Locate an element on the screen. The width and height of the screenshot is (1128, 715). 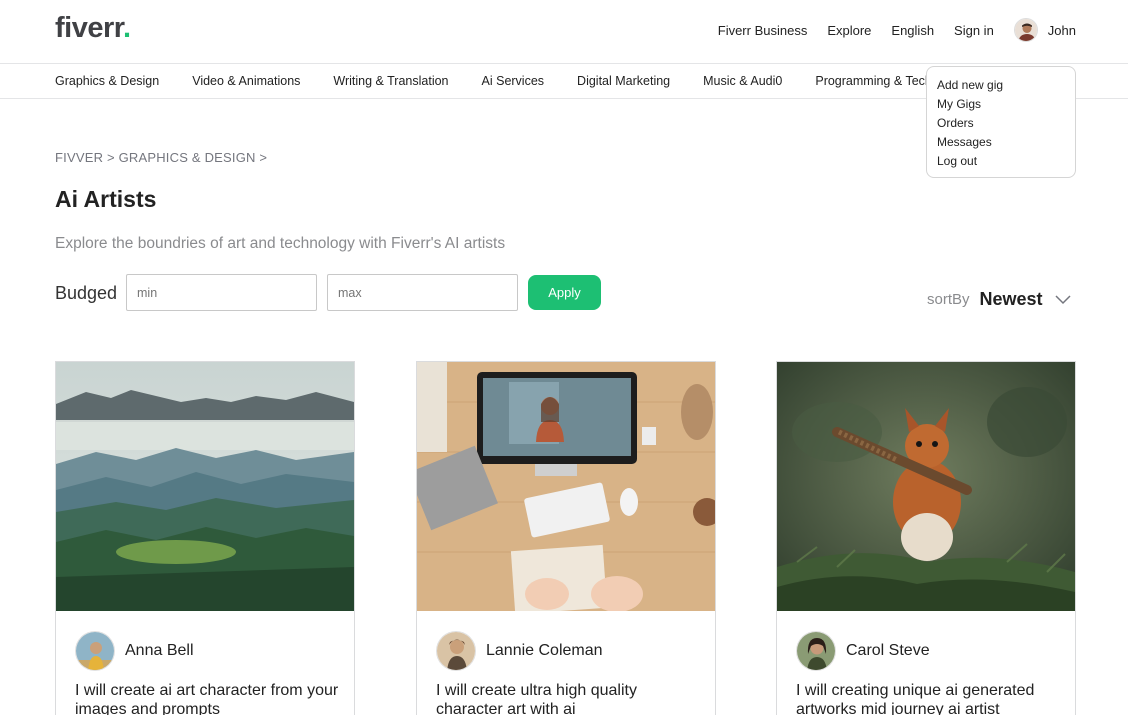
category-music-audio: Music & Audi0 is located at coordinates (742, 81).